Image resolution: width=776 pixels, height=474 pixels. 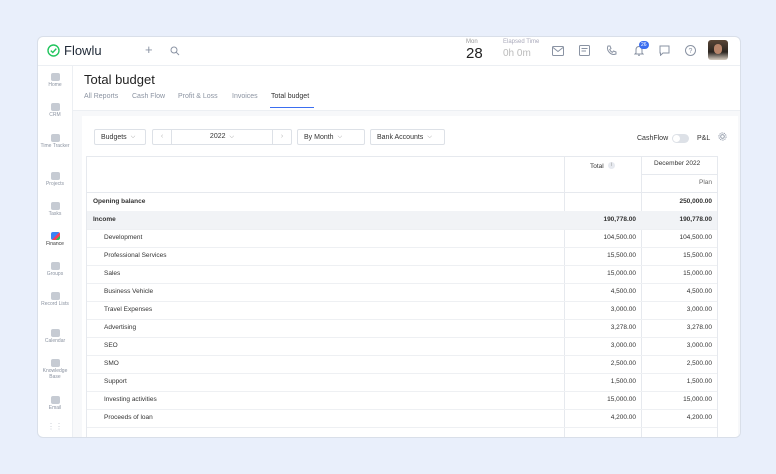 What do you see at coordinates (101, 96) in the screenshot?
I see `tab-all-reports: All Reports` at bounding box center [101, 96].